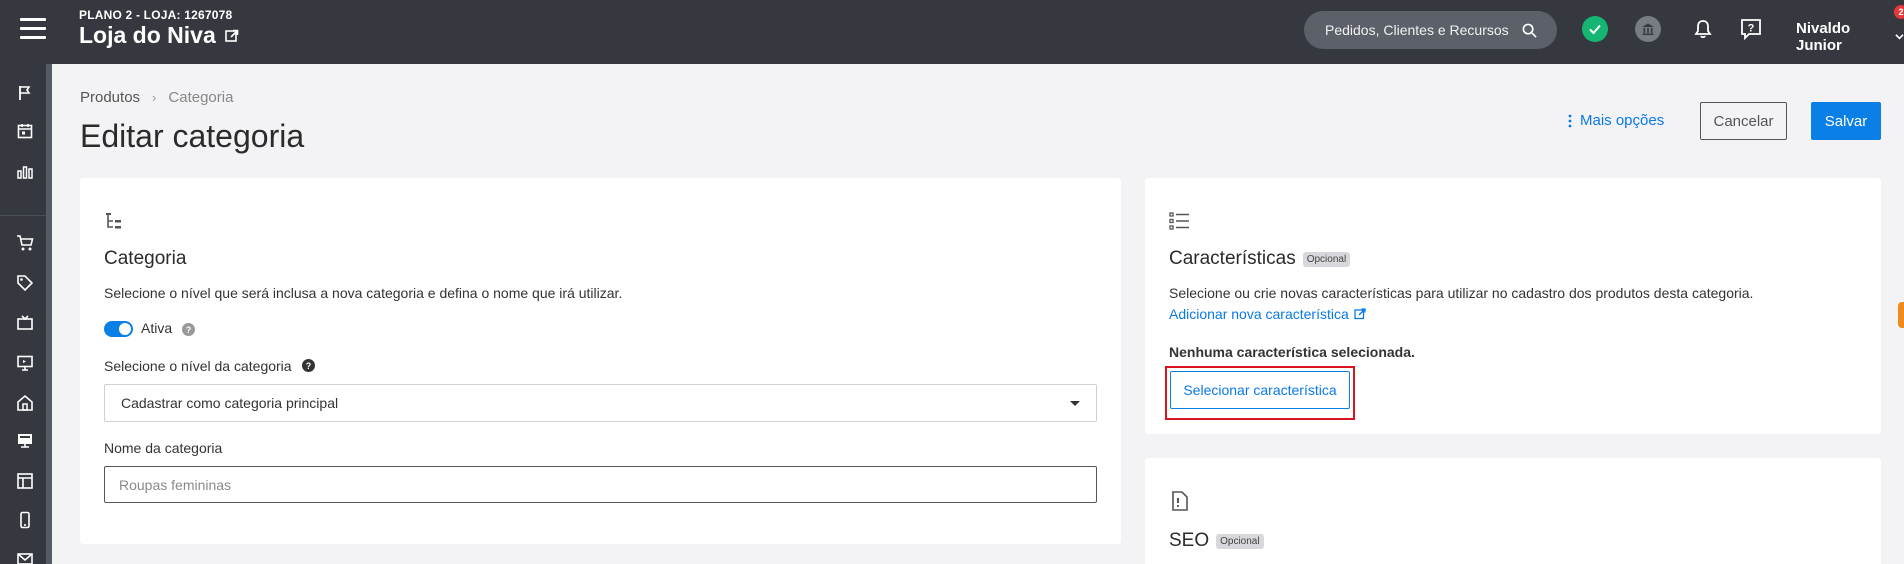 This screenshot has width=1904, height=564. I want to click on help-icon: ?, so click(1751, 29).